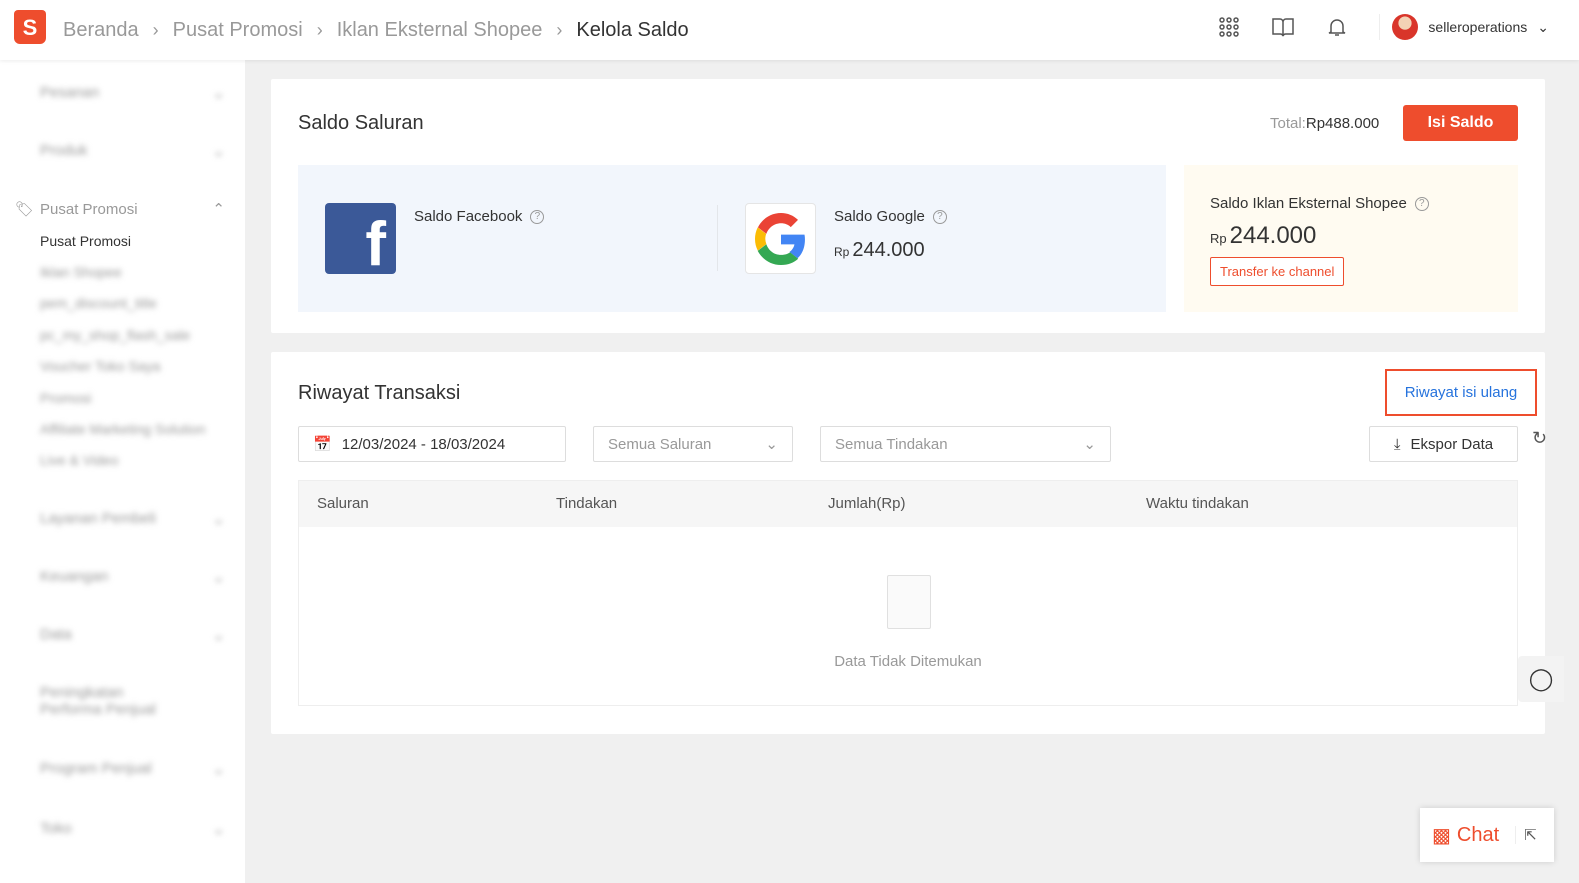  Describe the element at coordinates (780, 238) in the screenshot. I see `google-logo-icon` at that location.